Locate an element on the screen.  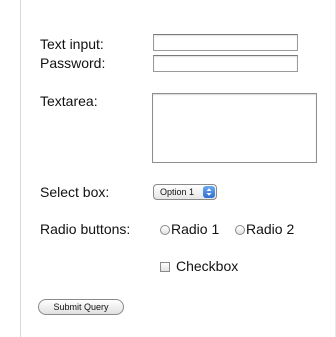
select-box: Option 1 is located at coordinates (185, 192).